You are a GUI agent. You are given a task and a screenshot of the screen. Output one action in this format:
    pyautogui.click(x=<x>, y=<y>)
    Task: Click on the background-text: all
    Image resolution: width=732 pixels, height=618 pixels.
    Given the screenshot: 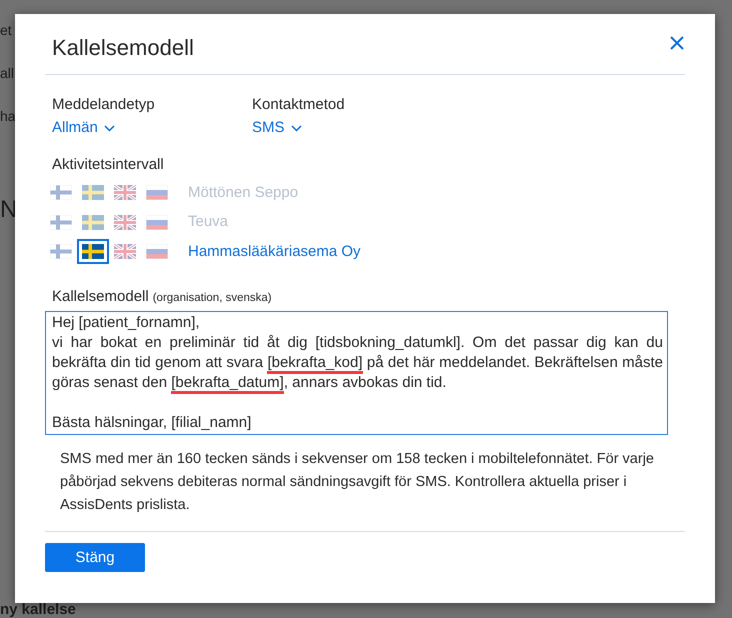 What is the action you would take?
    pyautogui.click(x=7, y=73)
    